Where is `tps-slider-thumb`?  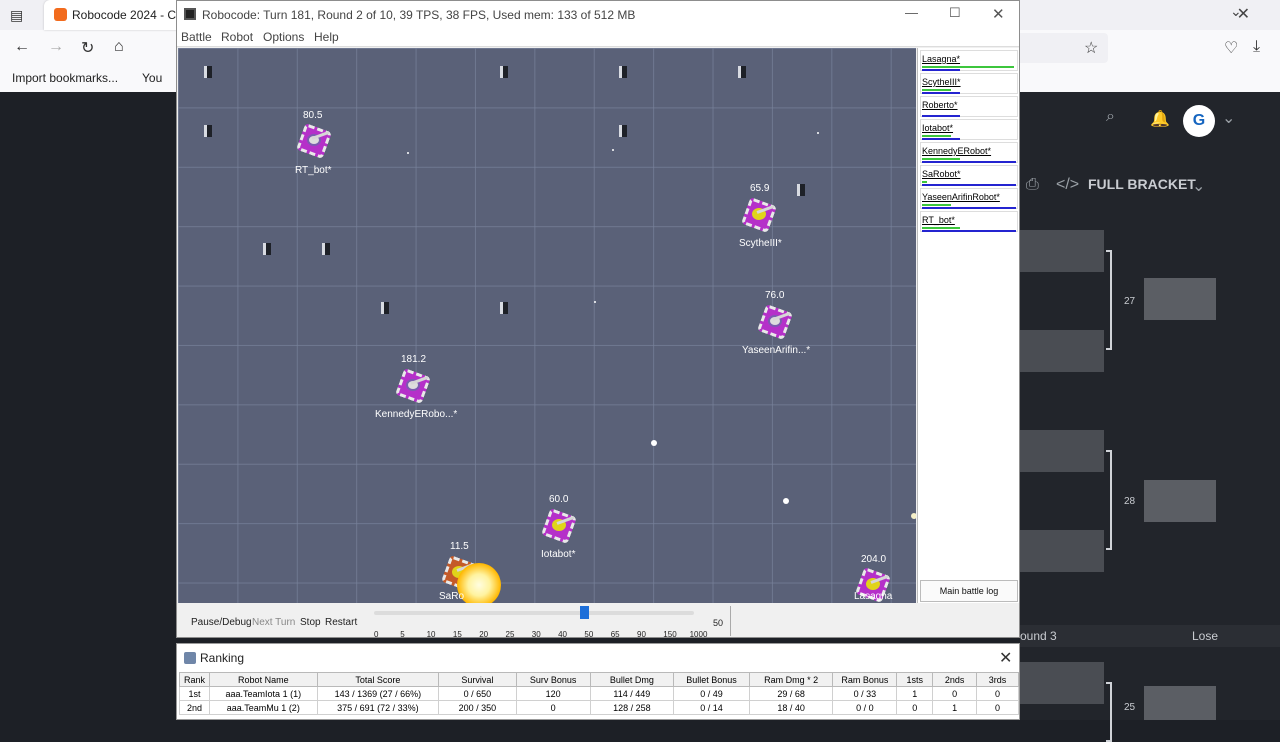 tps-slider-thumb is located at coordinates (584, 612).